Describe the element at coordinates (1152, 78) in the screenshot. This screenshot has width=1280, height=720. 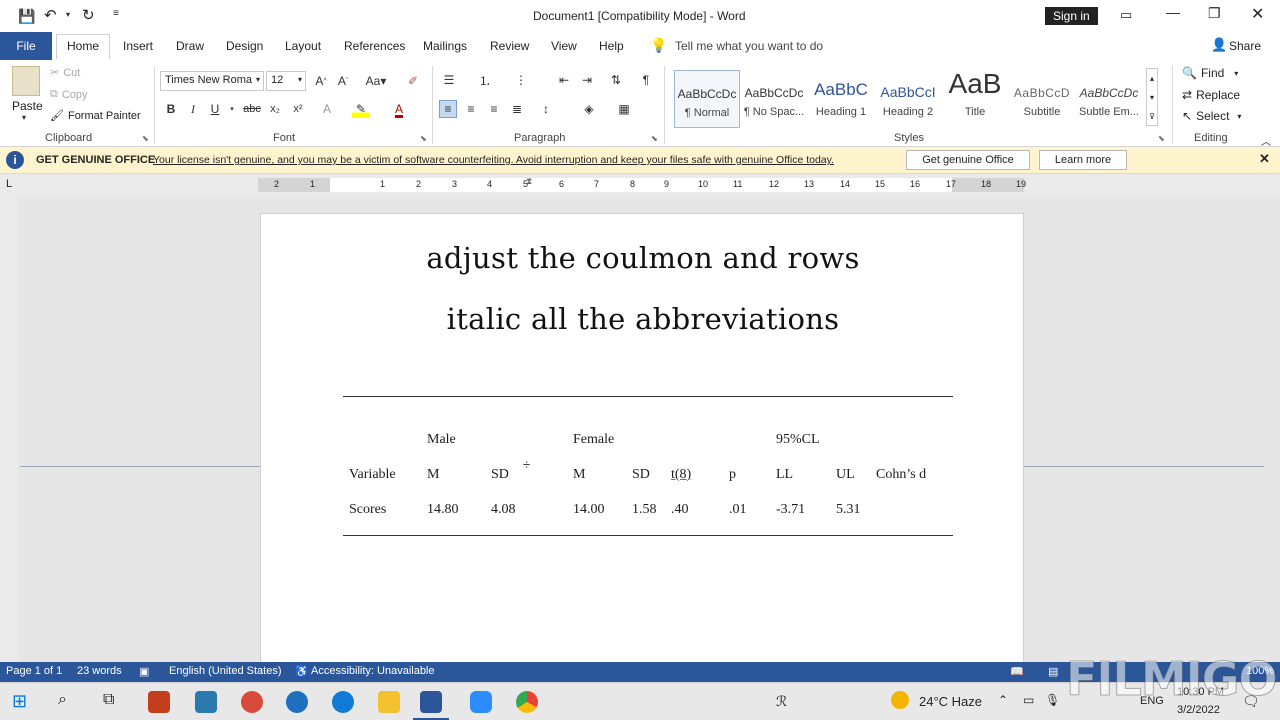
I see `chevron-up-icon: ▴` at that location.